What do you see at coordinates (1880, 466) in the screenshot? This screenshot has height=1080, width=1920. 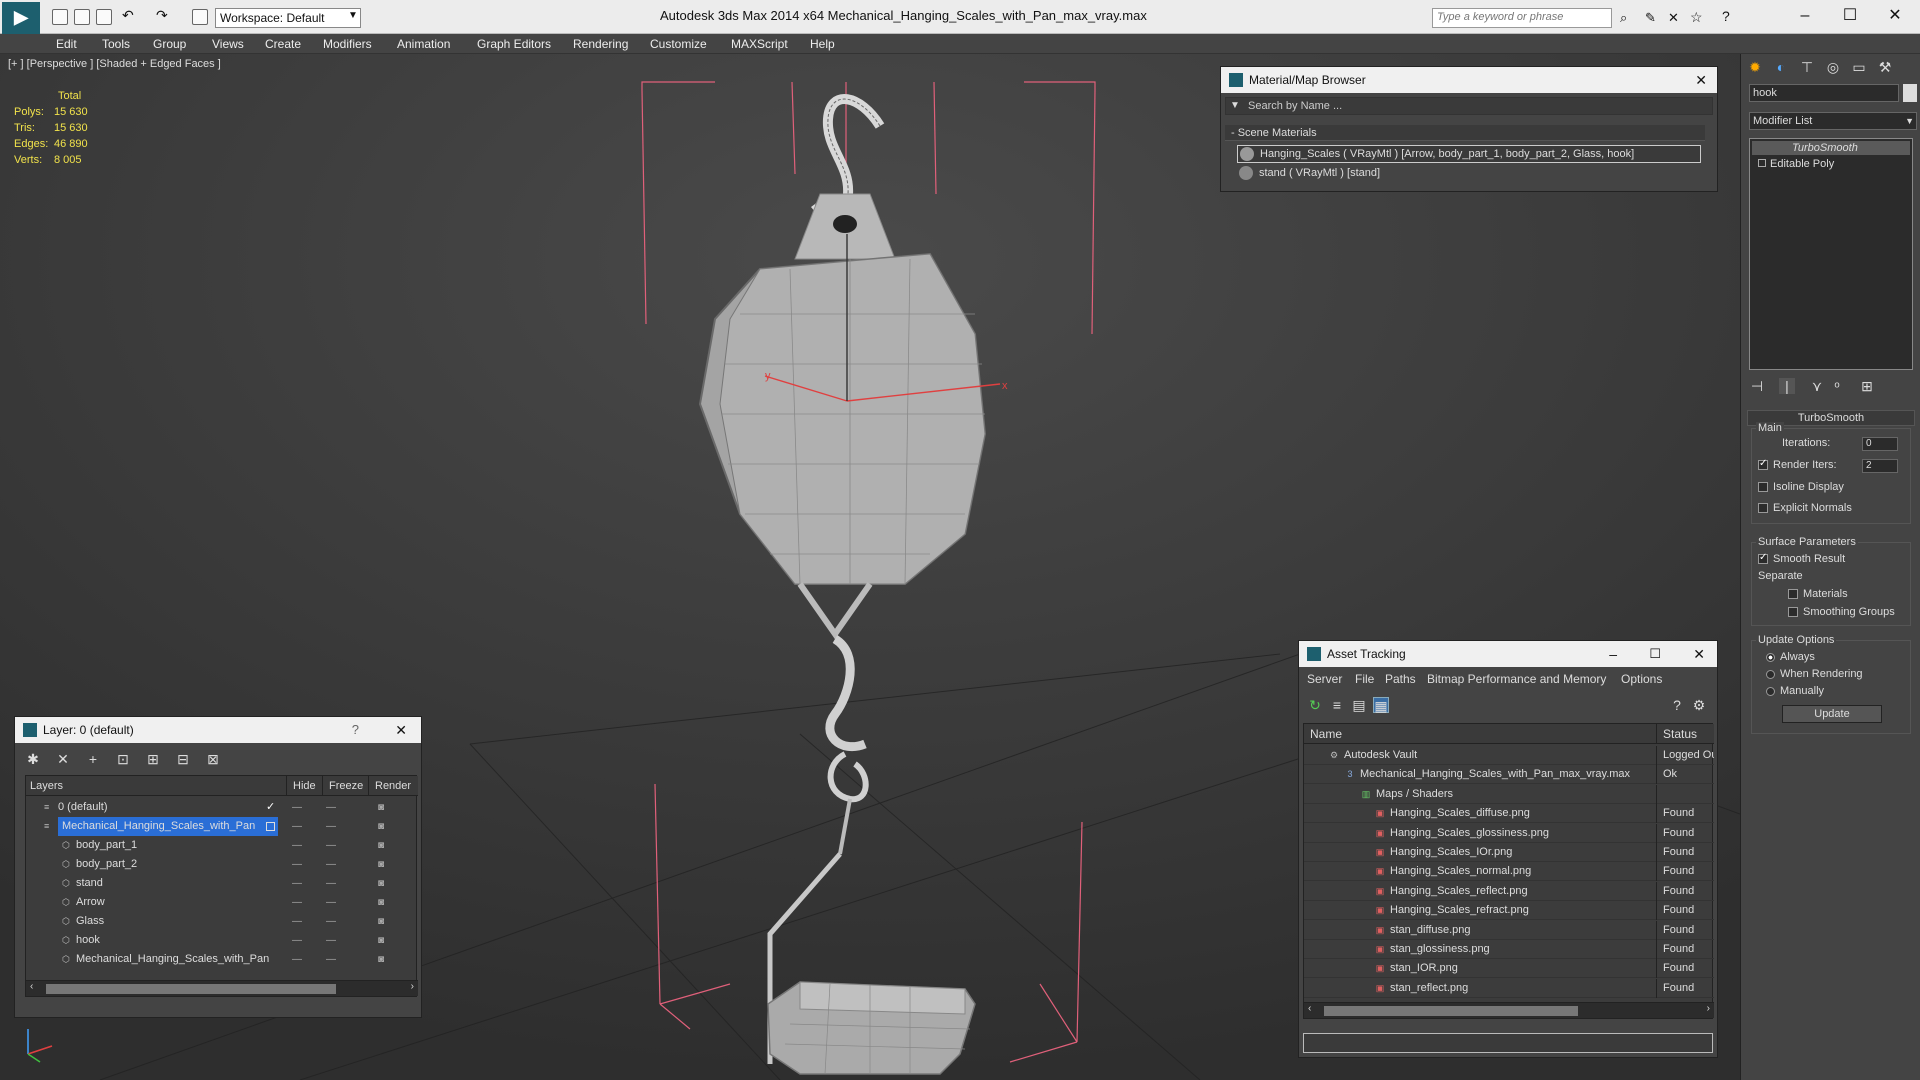 I see `render-iters-spinner: 2` at bounding box center [1880, 466].